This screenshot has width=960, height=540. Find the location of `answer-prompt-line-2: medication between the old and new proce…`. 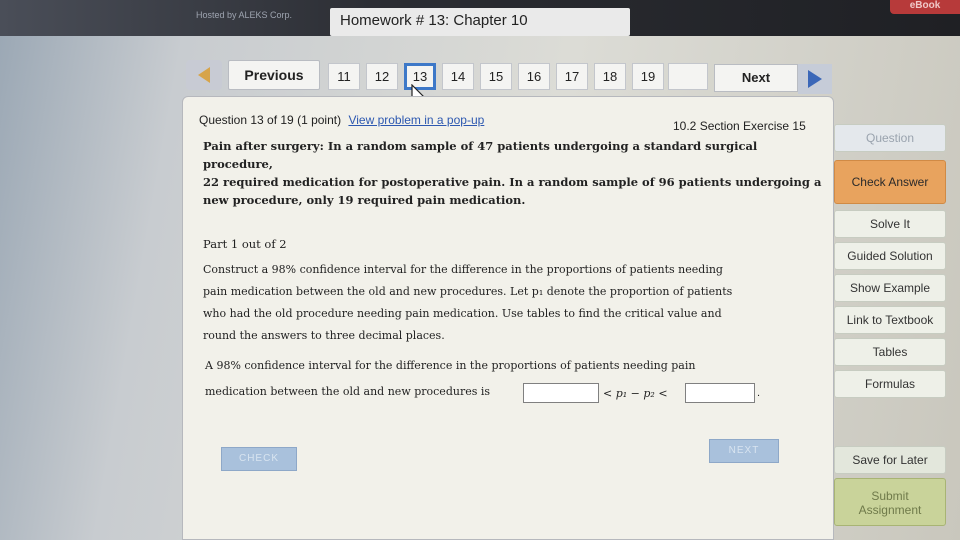

answer-prompt-line-2: medication between the old and new proce… is located at coordinates (348, 391).